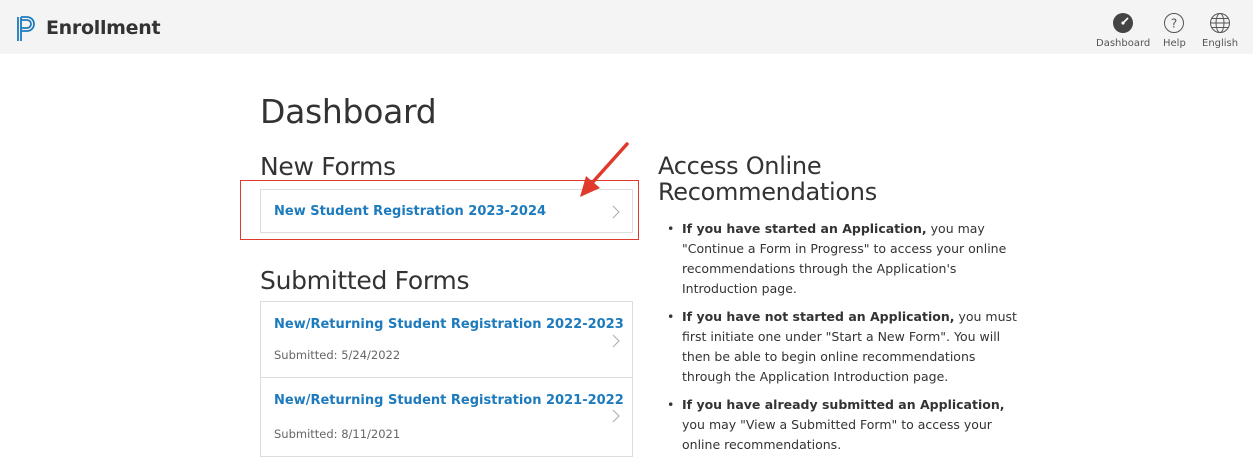  Describe the element at coordinates (804, 228) in the screenshot. I see `recommendation-bold: If you have started an Application,` at that location.